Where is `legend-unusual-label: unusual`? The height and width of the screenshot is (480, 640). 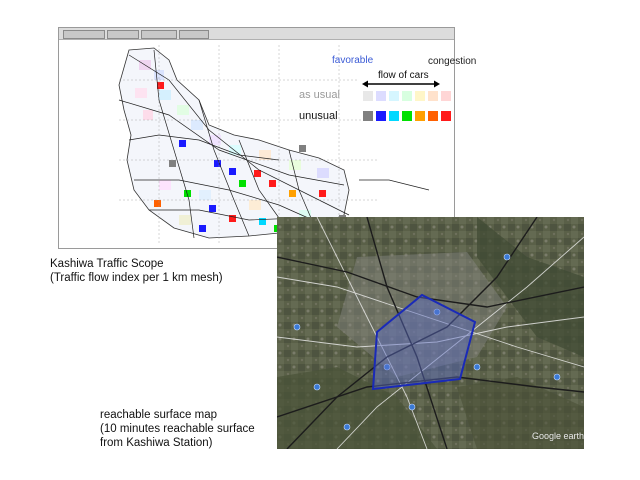 legend-unusual-label: unusual is located at coordinates (318, 116).